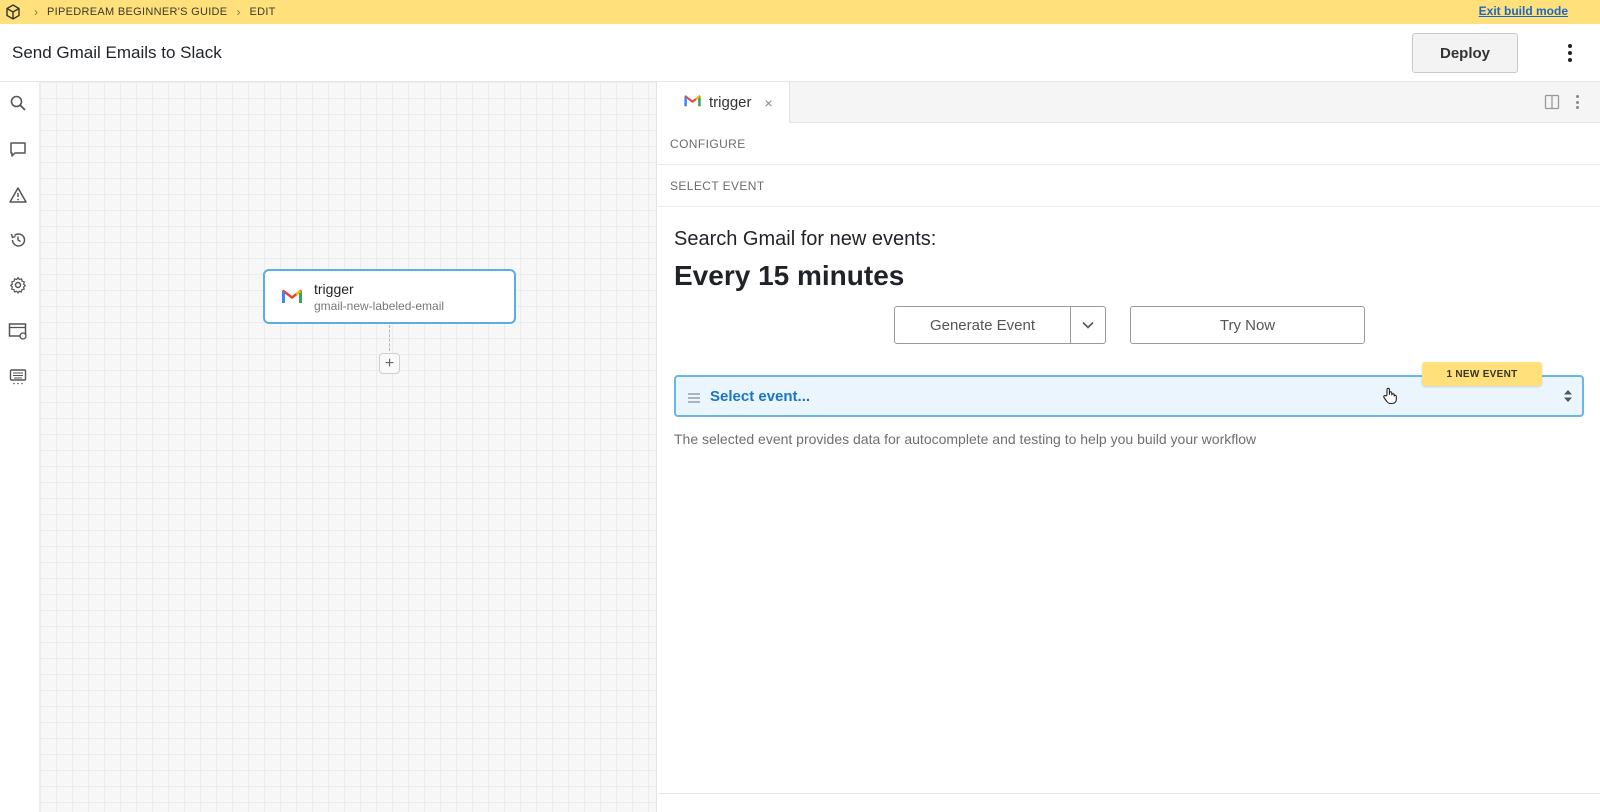 The image size is (1600, 812). I want to click on generate-event-button: Generate Event, so click(982, 325).